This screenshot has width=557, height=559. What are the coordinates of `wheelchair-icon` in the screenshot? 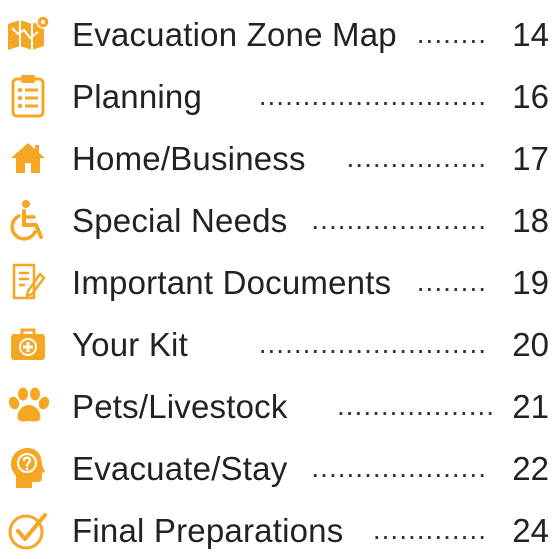 It's located at (28, 220).